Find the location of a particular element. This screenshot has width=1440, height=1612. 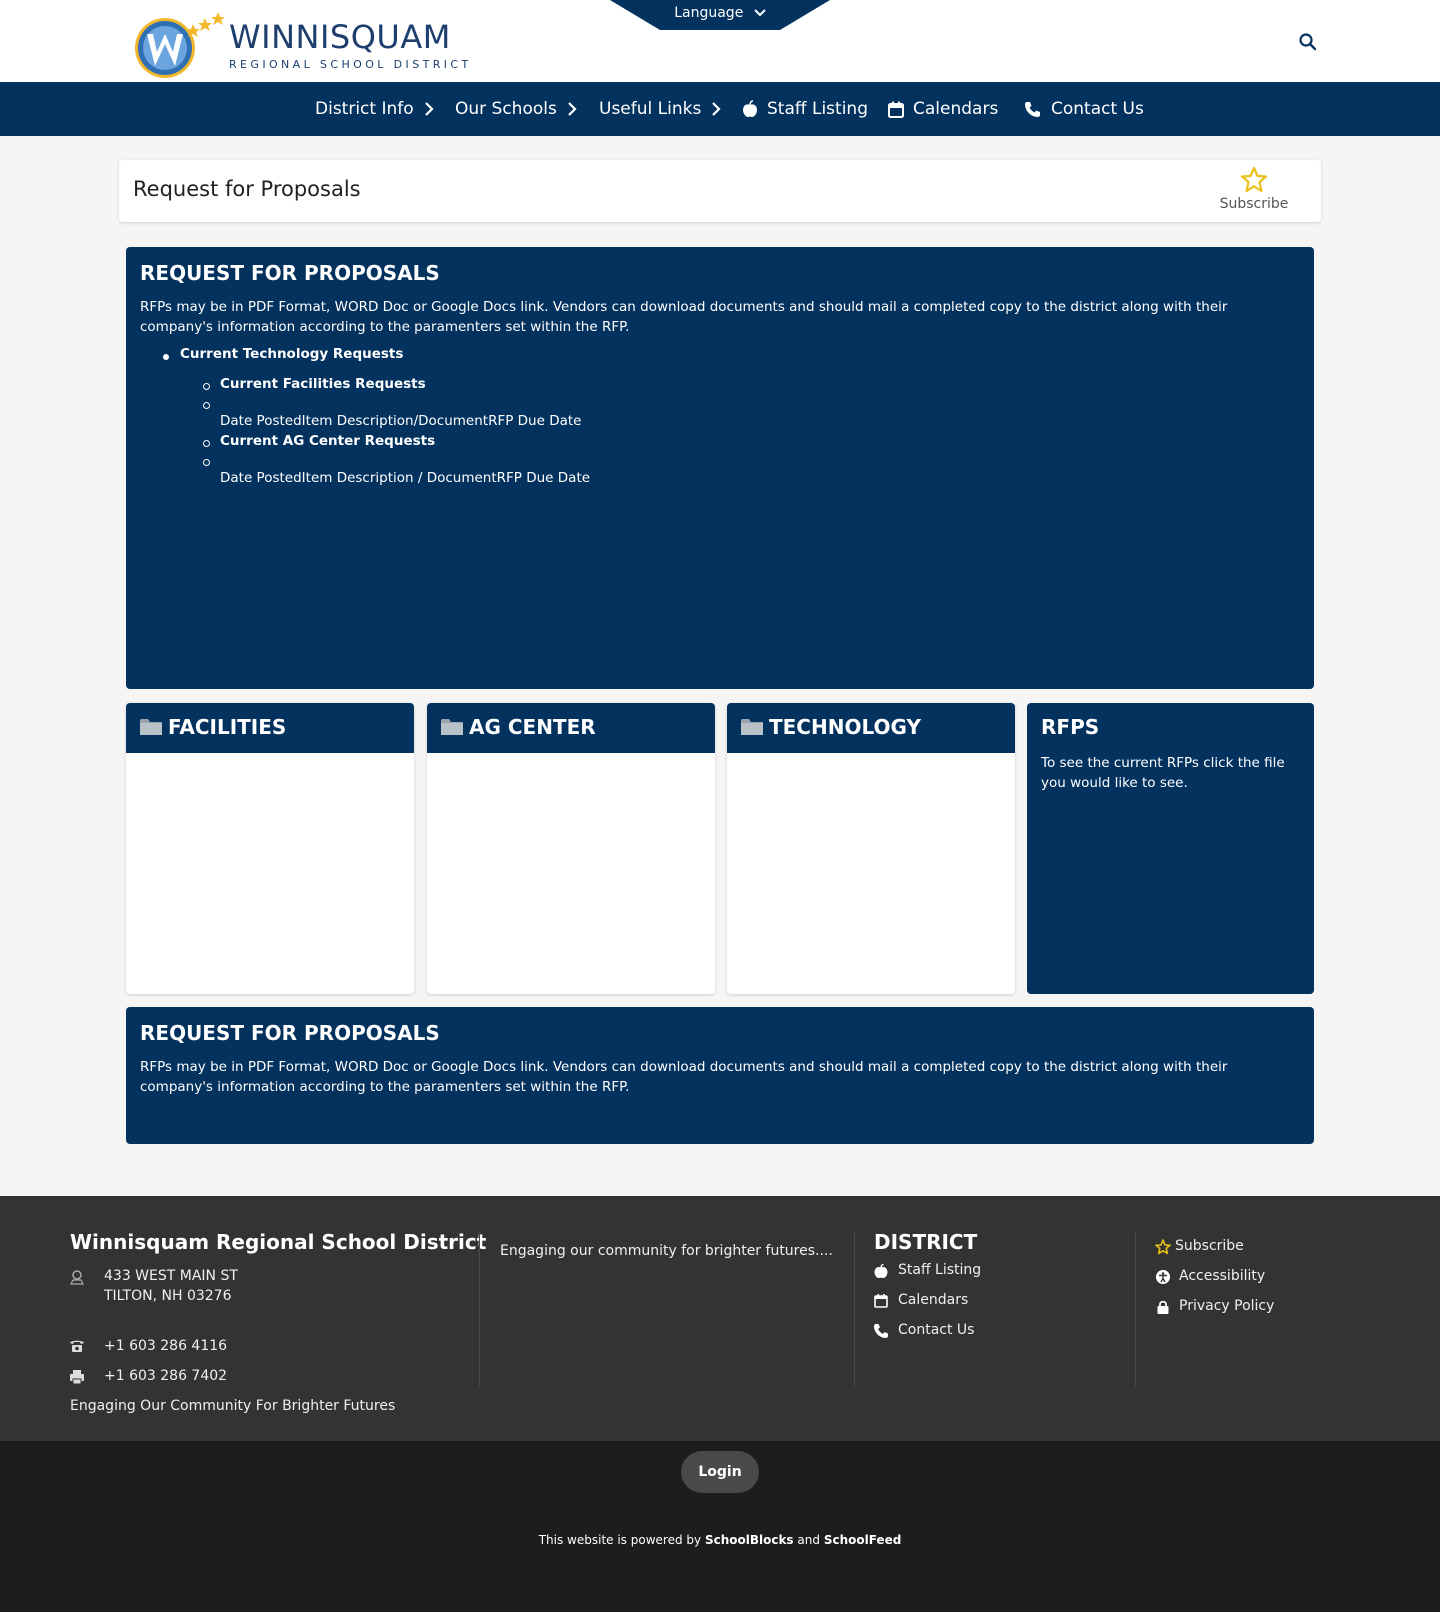

card-header: AG CENTER is located at coordinates (571, 728).